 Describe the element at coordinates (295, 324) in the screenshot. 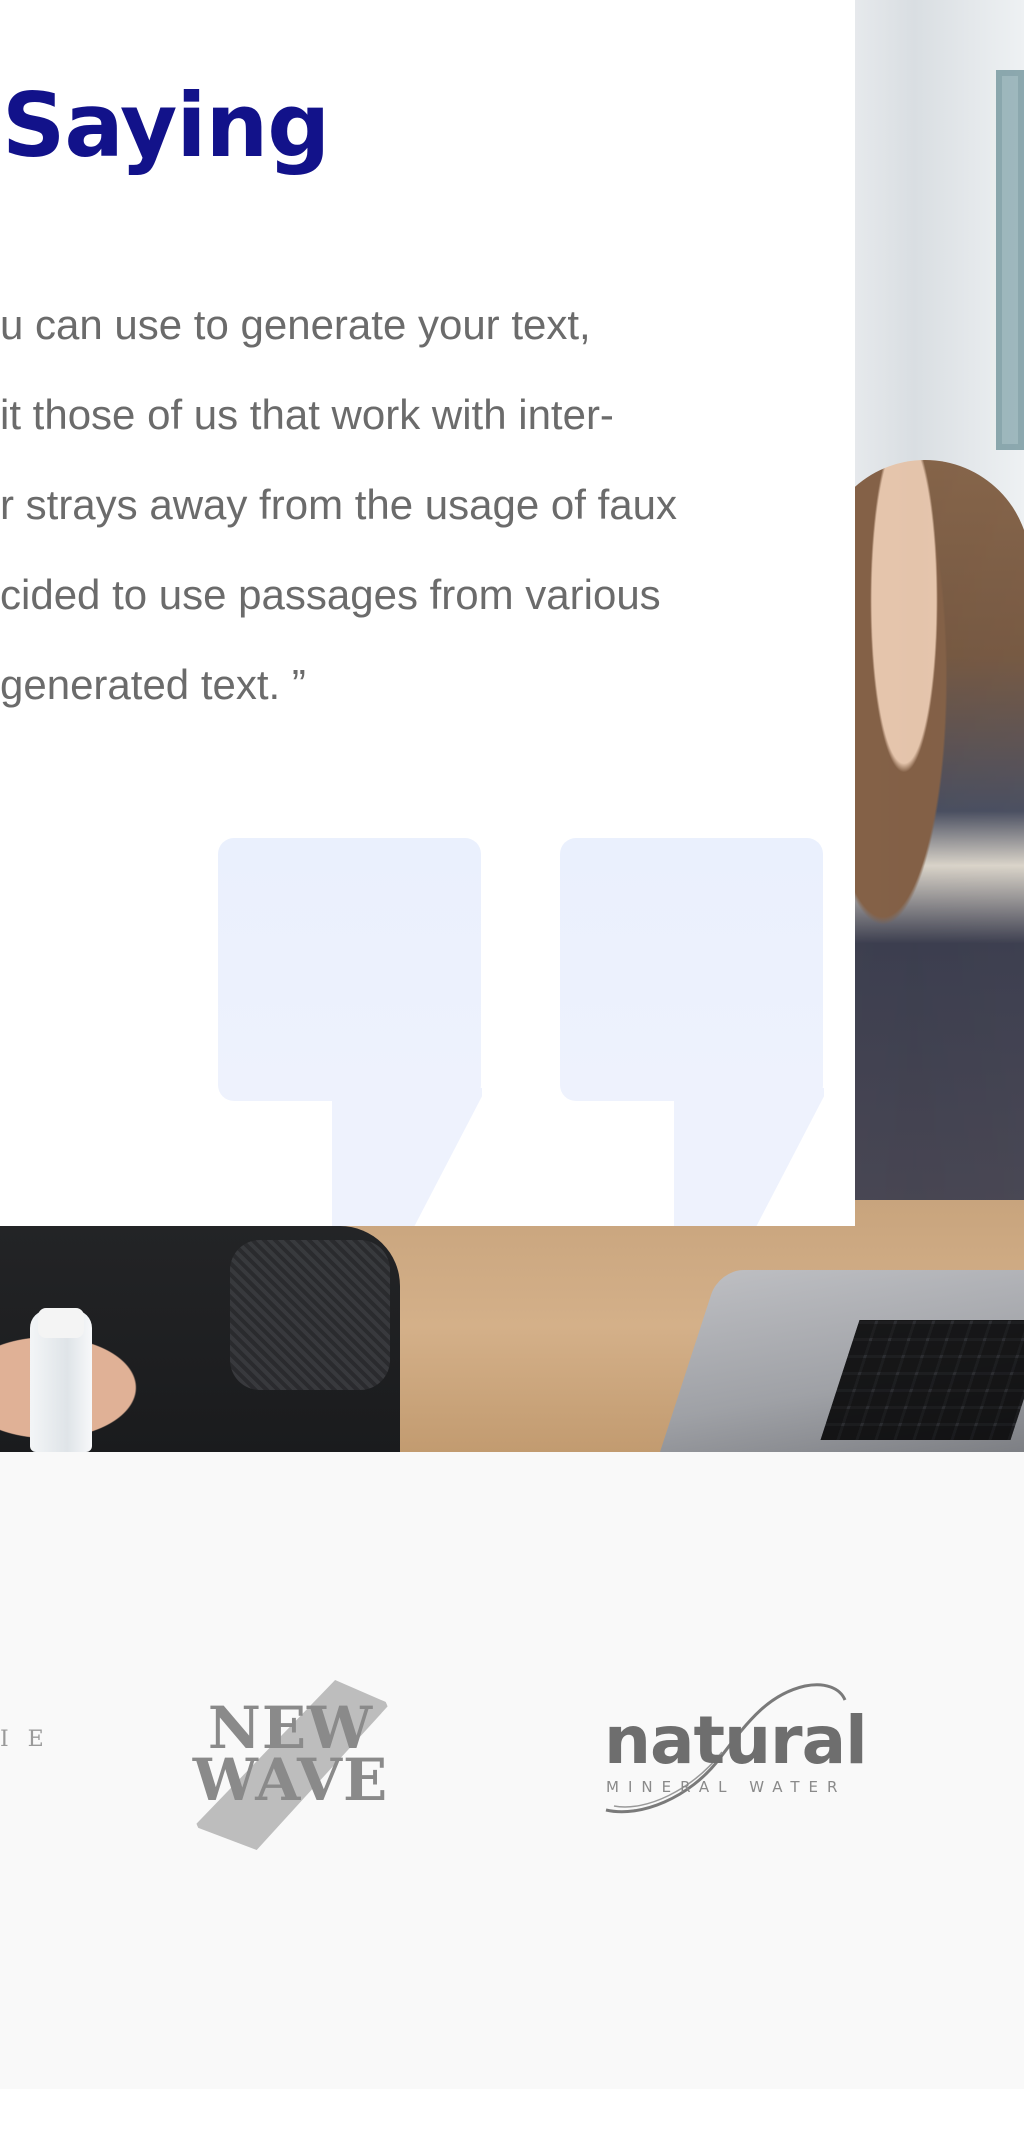

I see `quote-line: u can use to generate your text,` at that location.